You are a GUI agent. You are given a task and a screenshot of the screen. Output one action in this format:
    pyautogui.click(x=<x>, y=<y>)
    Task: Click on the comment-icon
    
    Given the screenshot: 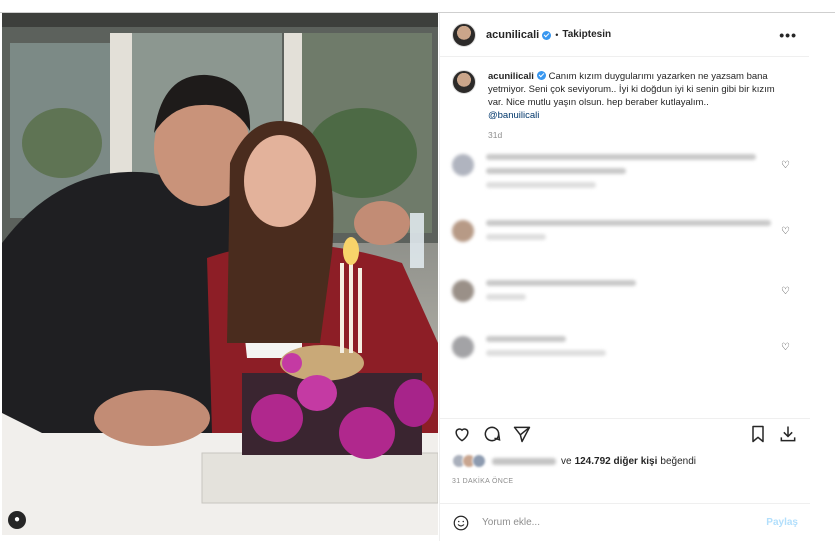 What is the action you would take?
    pyautogui.click(x=492, y=434)
    